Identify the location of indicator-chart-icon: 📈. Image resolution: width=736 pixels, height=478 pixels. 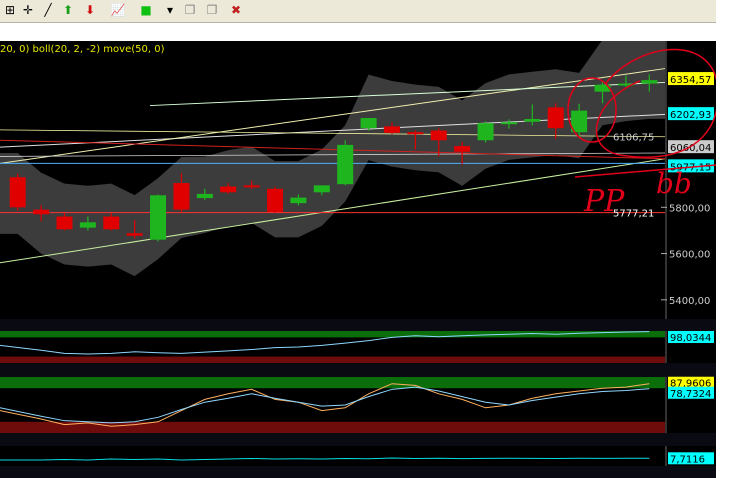
(118, 10).